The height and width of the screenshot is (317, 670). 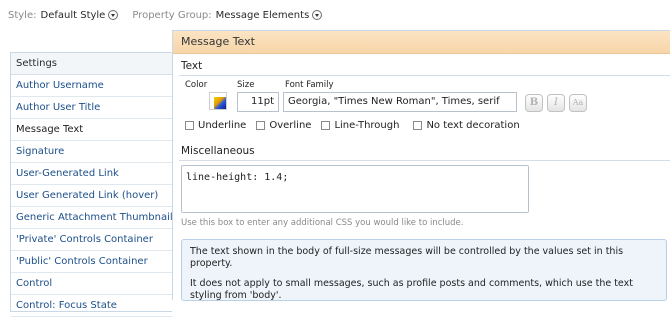 I want to click on sidebar-item-signature: Signature, so click(x=91, y=152).